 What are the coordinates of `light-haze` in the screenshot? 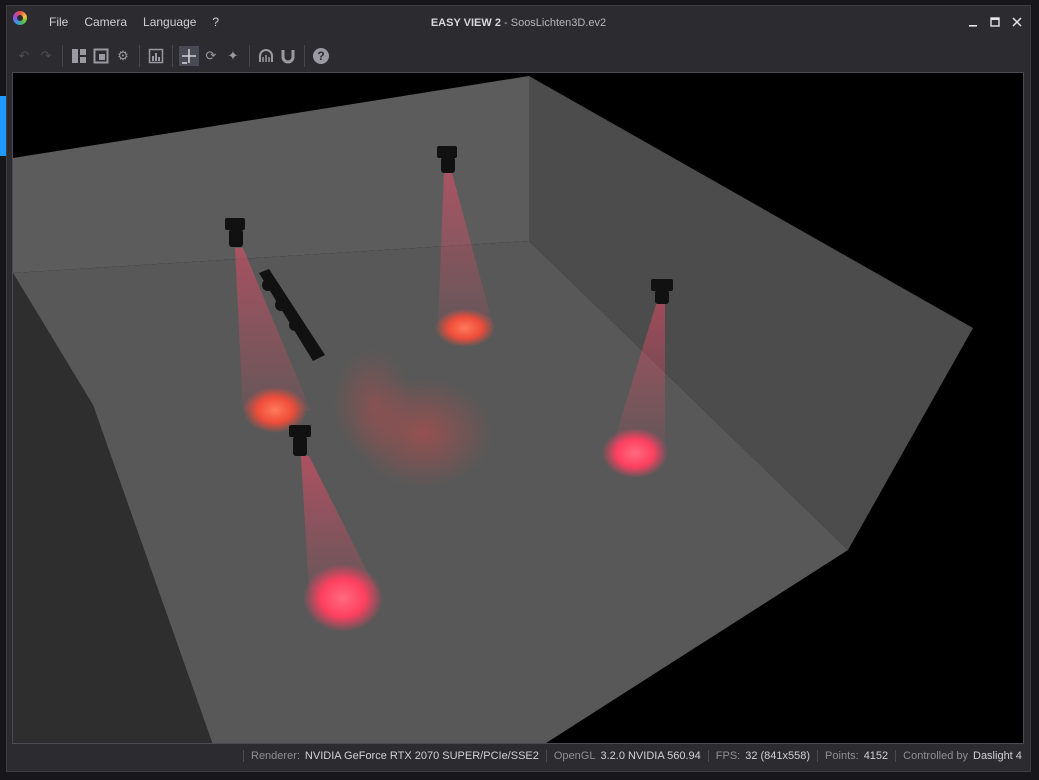 It's located at (373, 403).